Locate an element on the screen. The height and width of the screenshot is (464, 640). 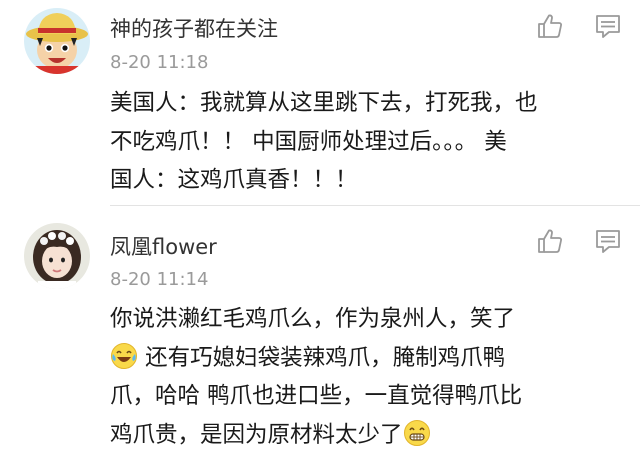
timestamp: 8-20 11:14 is located at coordinates (159, 279).